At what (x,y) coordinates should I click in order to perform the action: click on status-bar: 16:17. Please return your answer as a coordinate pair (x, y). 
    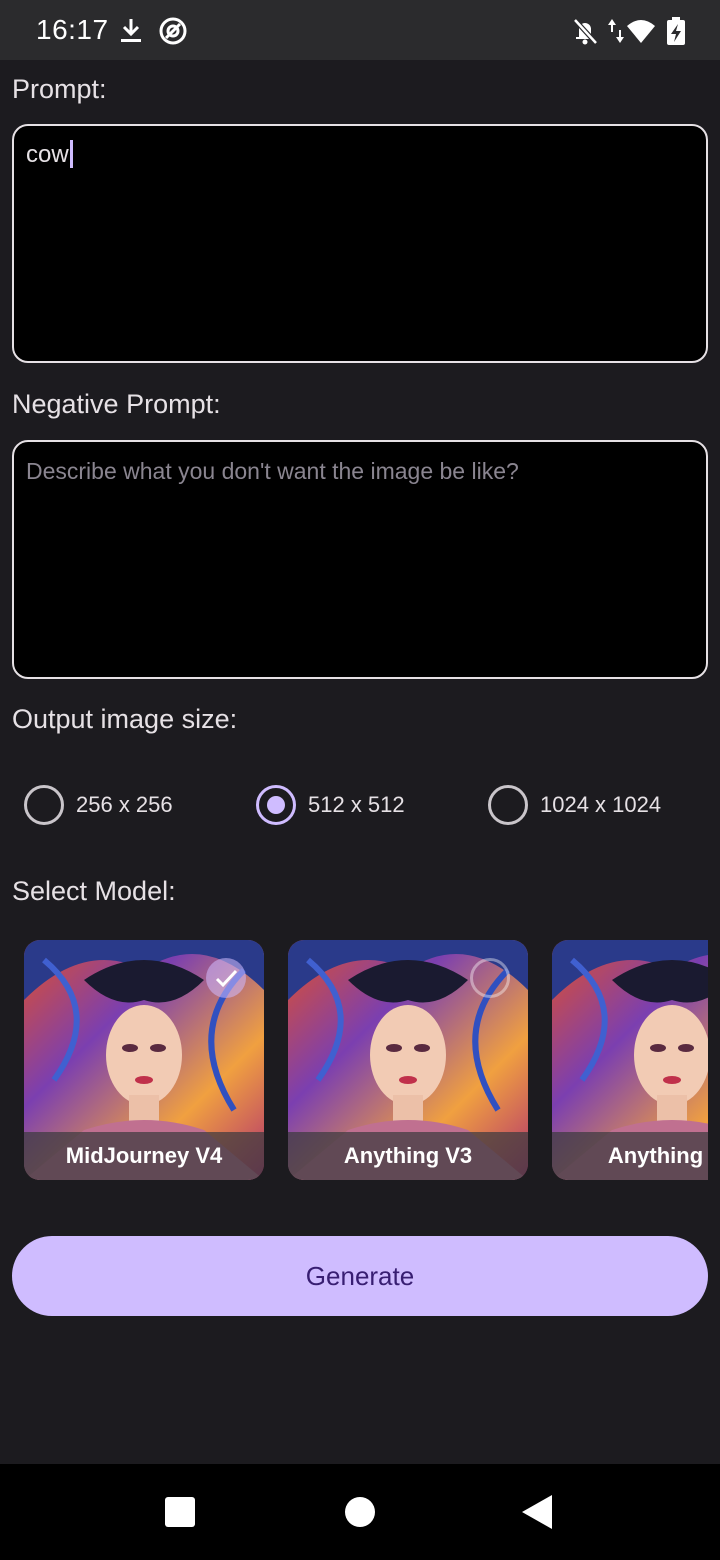
    Looking at the image, I should click on (360, 30).